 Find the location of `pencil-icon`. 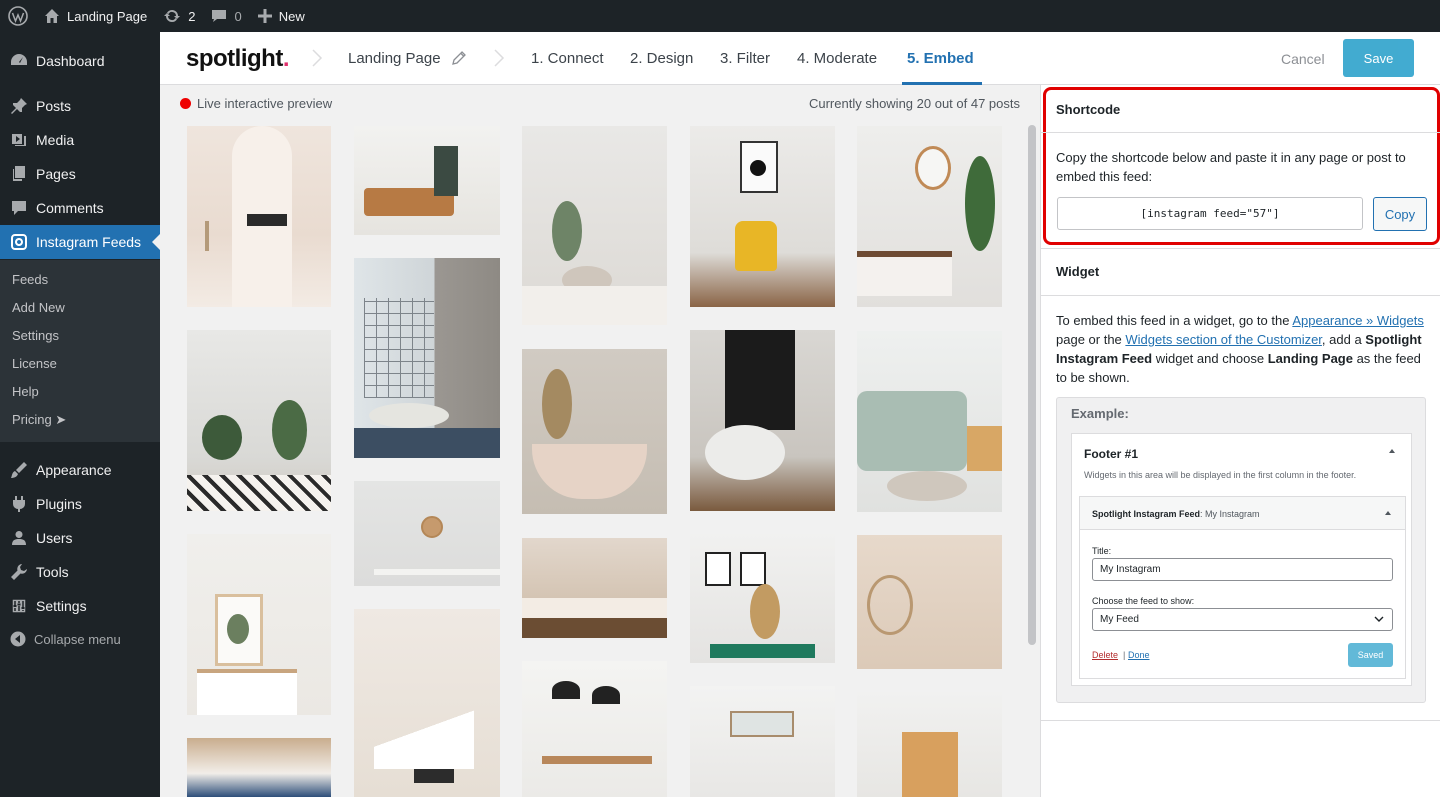

pencil-icon is located at coordinates (459, 58).